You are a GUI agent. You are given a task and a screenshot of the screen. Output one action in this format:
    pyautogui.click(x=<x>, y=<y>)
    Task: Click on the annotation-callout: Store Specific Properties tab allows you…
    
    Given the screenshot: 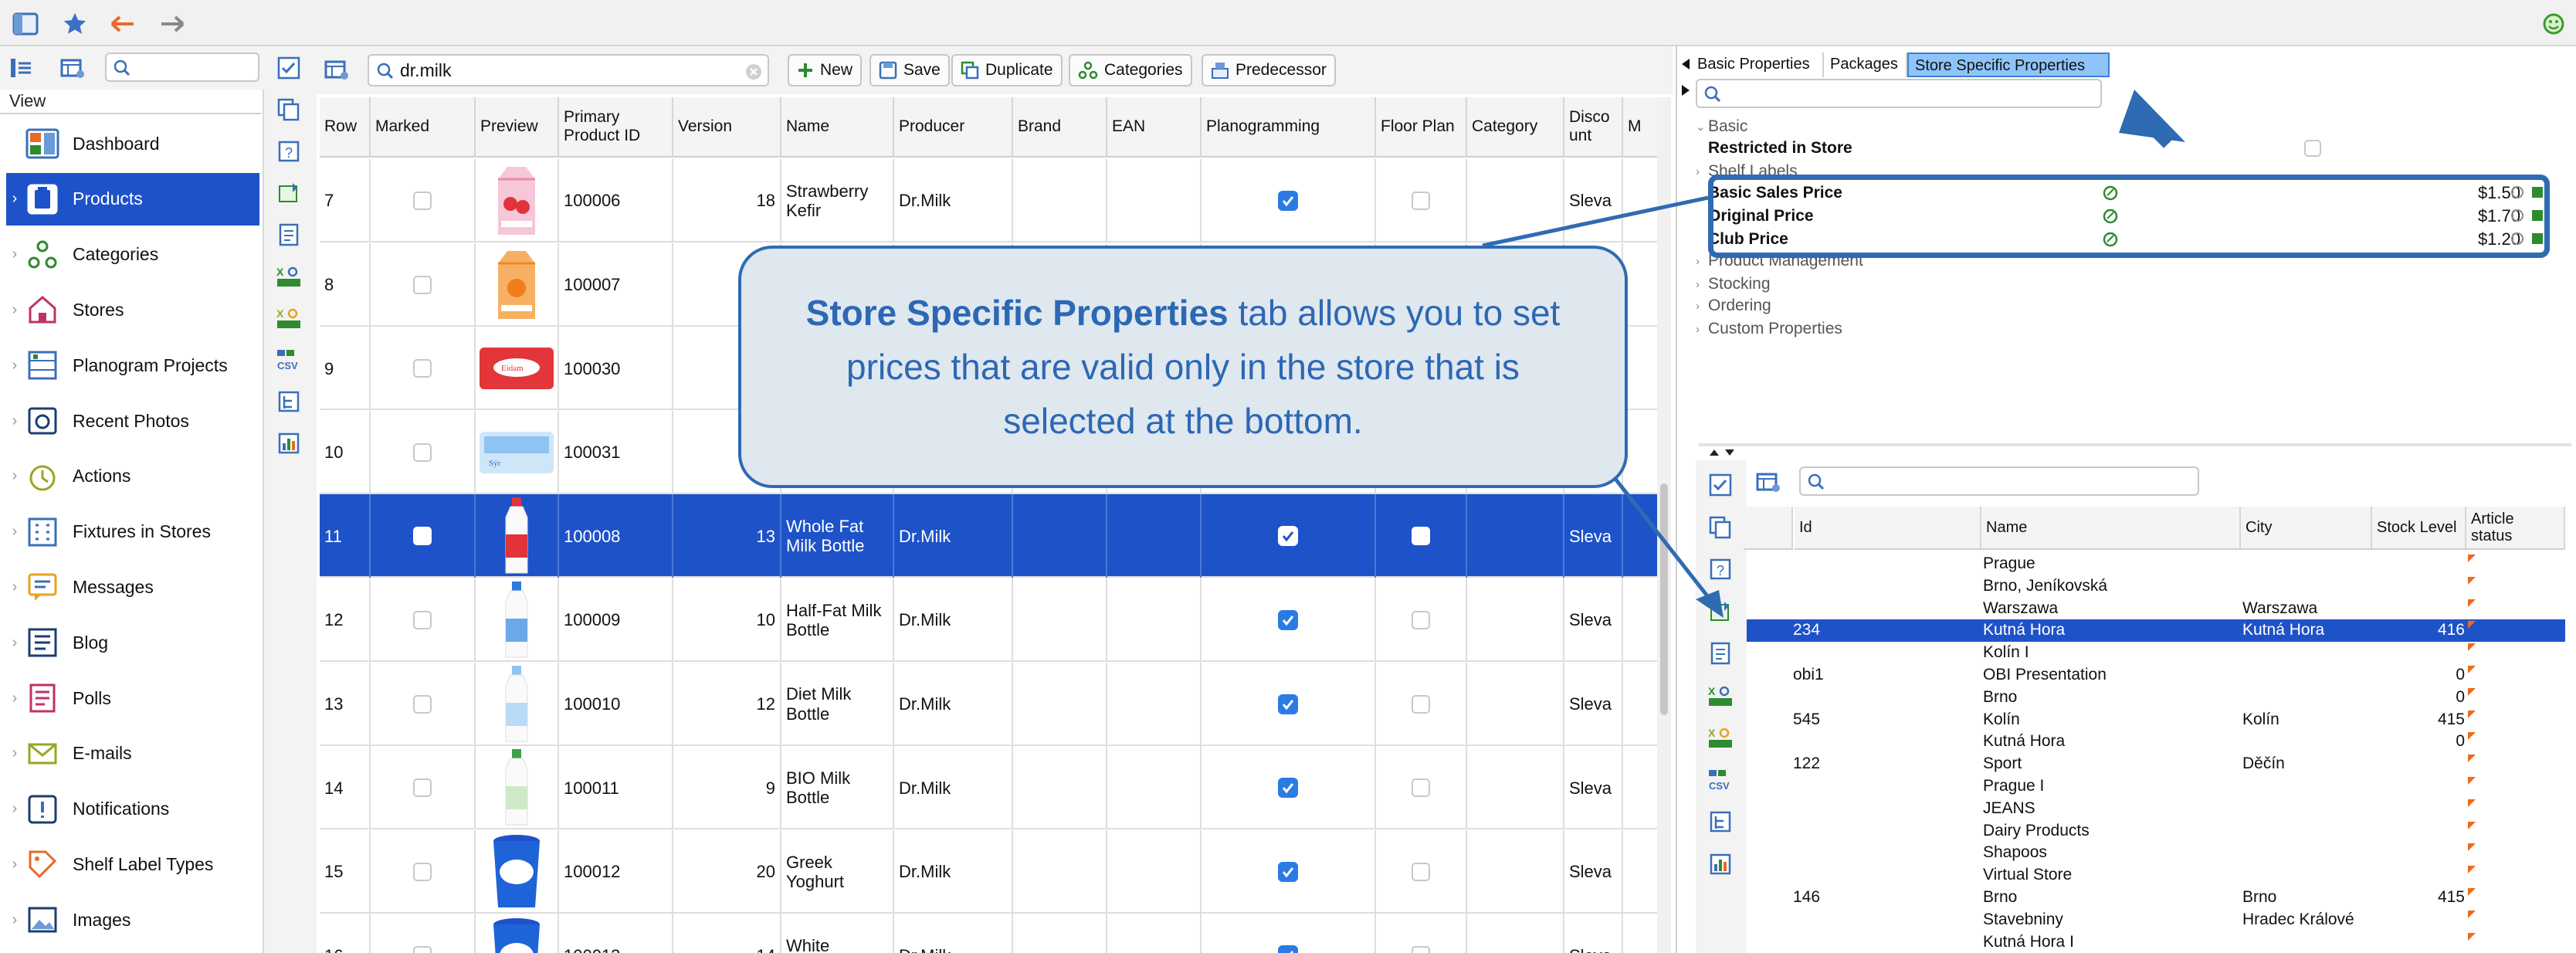 What is the action you would take?
    pyautogui.click(x=1183, y=367)
    